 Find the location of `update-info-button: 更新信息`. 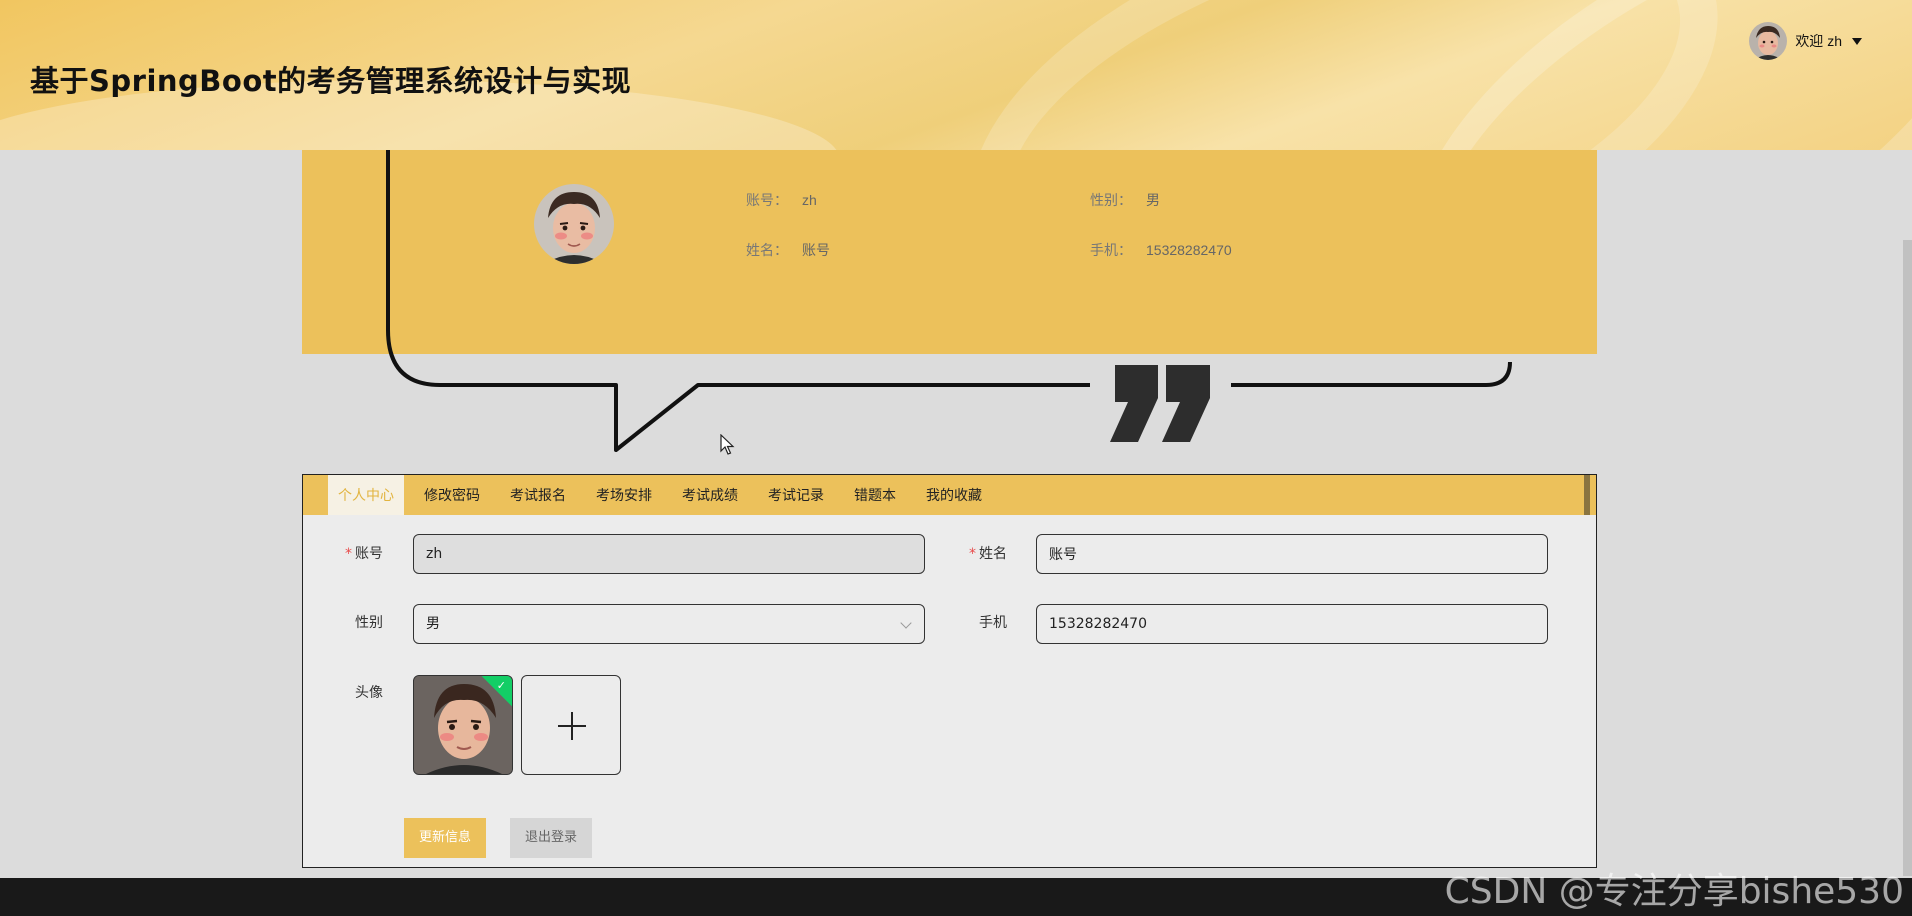

update-info-button: 更新信息 is located at coordinates (445, 838).